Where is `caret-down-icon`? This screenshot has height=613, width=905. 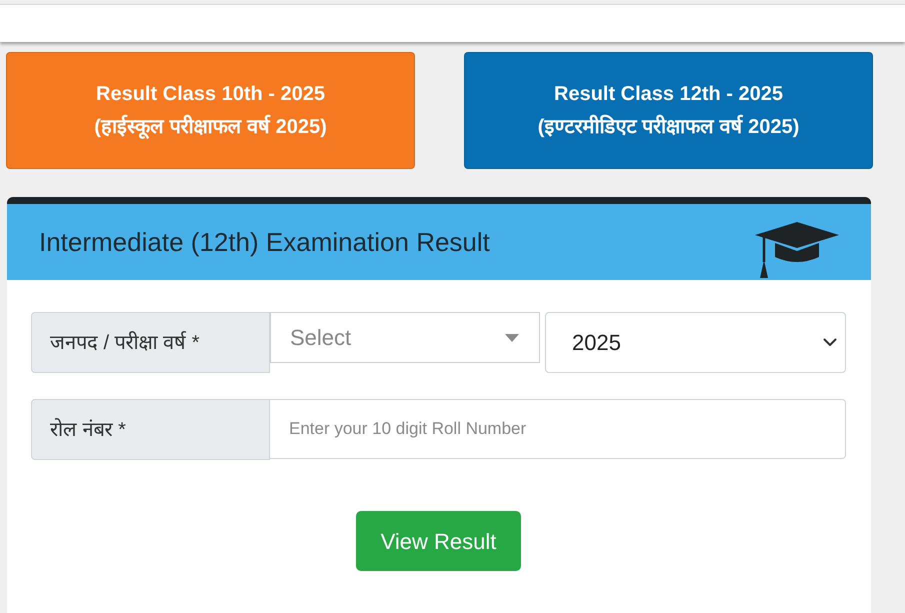 caret-down-icon is located at coordinates (512, 338).